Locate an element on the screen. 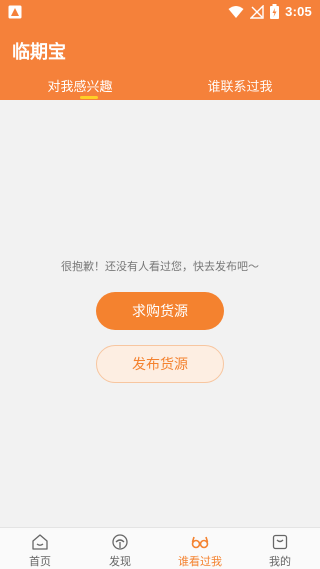 This screenshot has height=569, width=320. tab-interested-in-me: 对我感兴趣 is located at coordinates (80, 87).